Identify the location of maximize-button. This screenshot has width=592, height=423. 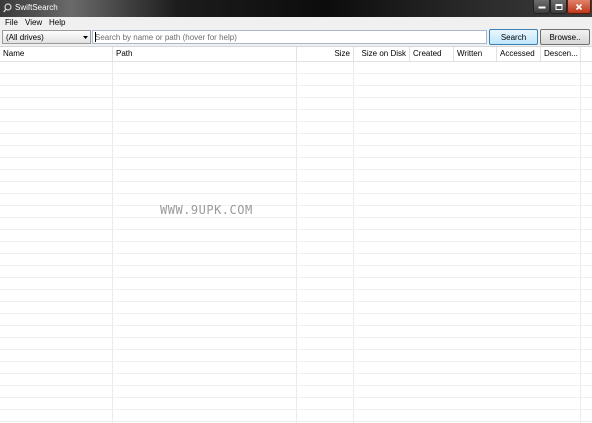
(558, 7).